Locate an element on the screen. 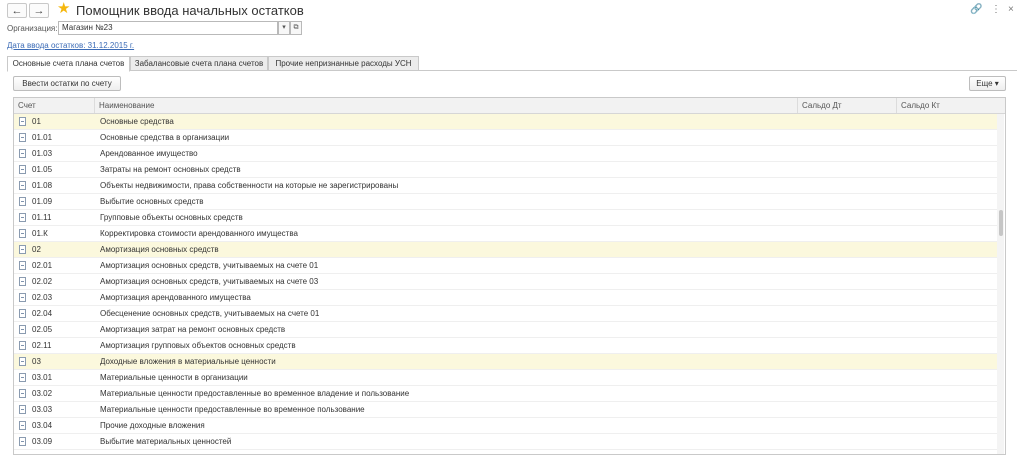  account-code: 03.09 is located at coordinates (42, 441).